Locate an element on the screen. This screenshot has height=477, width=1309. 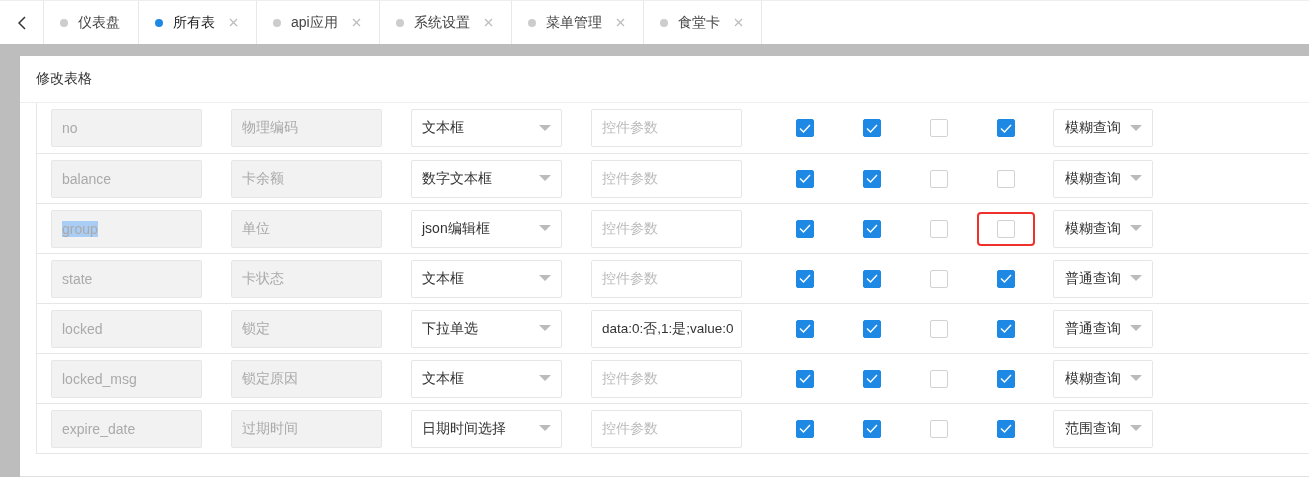
control-type-select: json编辑框 is located at coordinates (486, 228).